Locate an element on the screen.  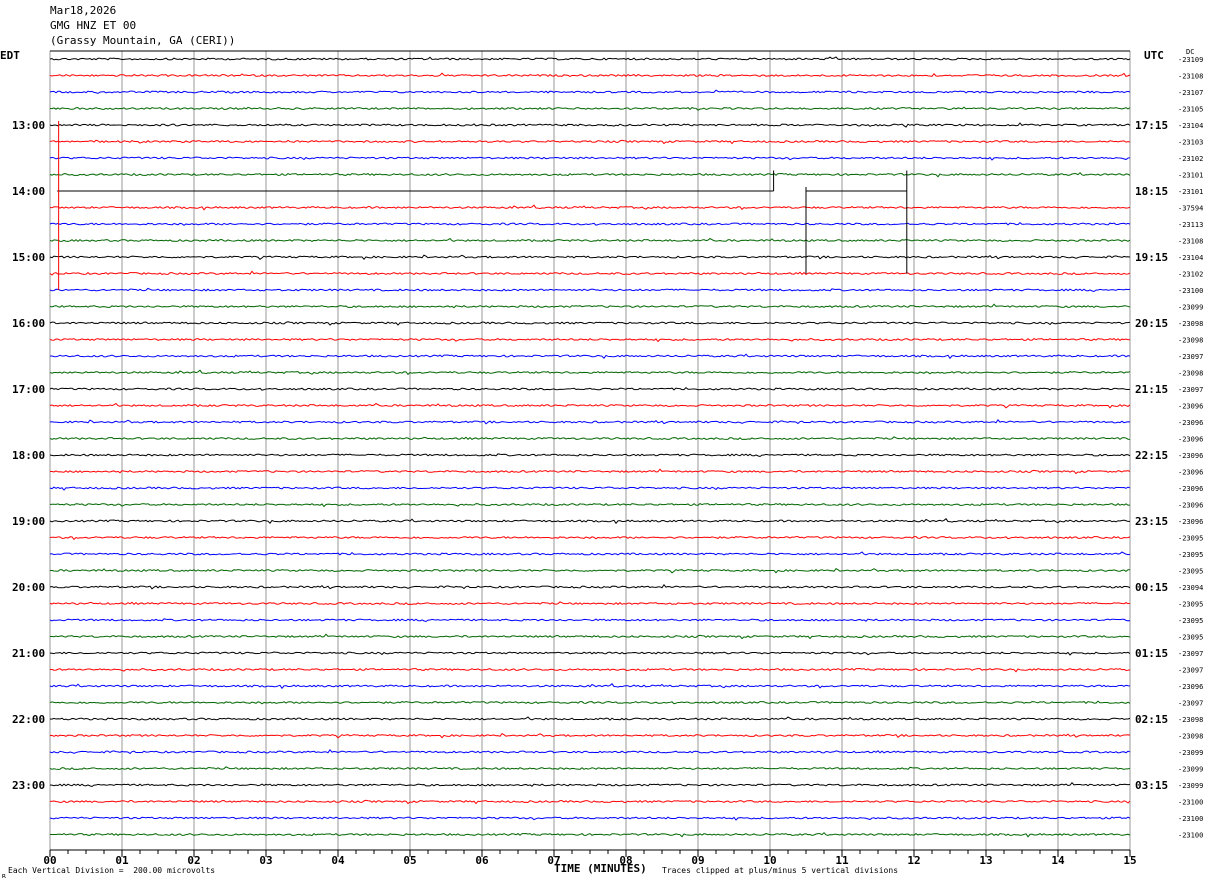
dc-offset-value: -23108 is located at coordinates (1190, 77).